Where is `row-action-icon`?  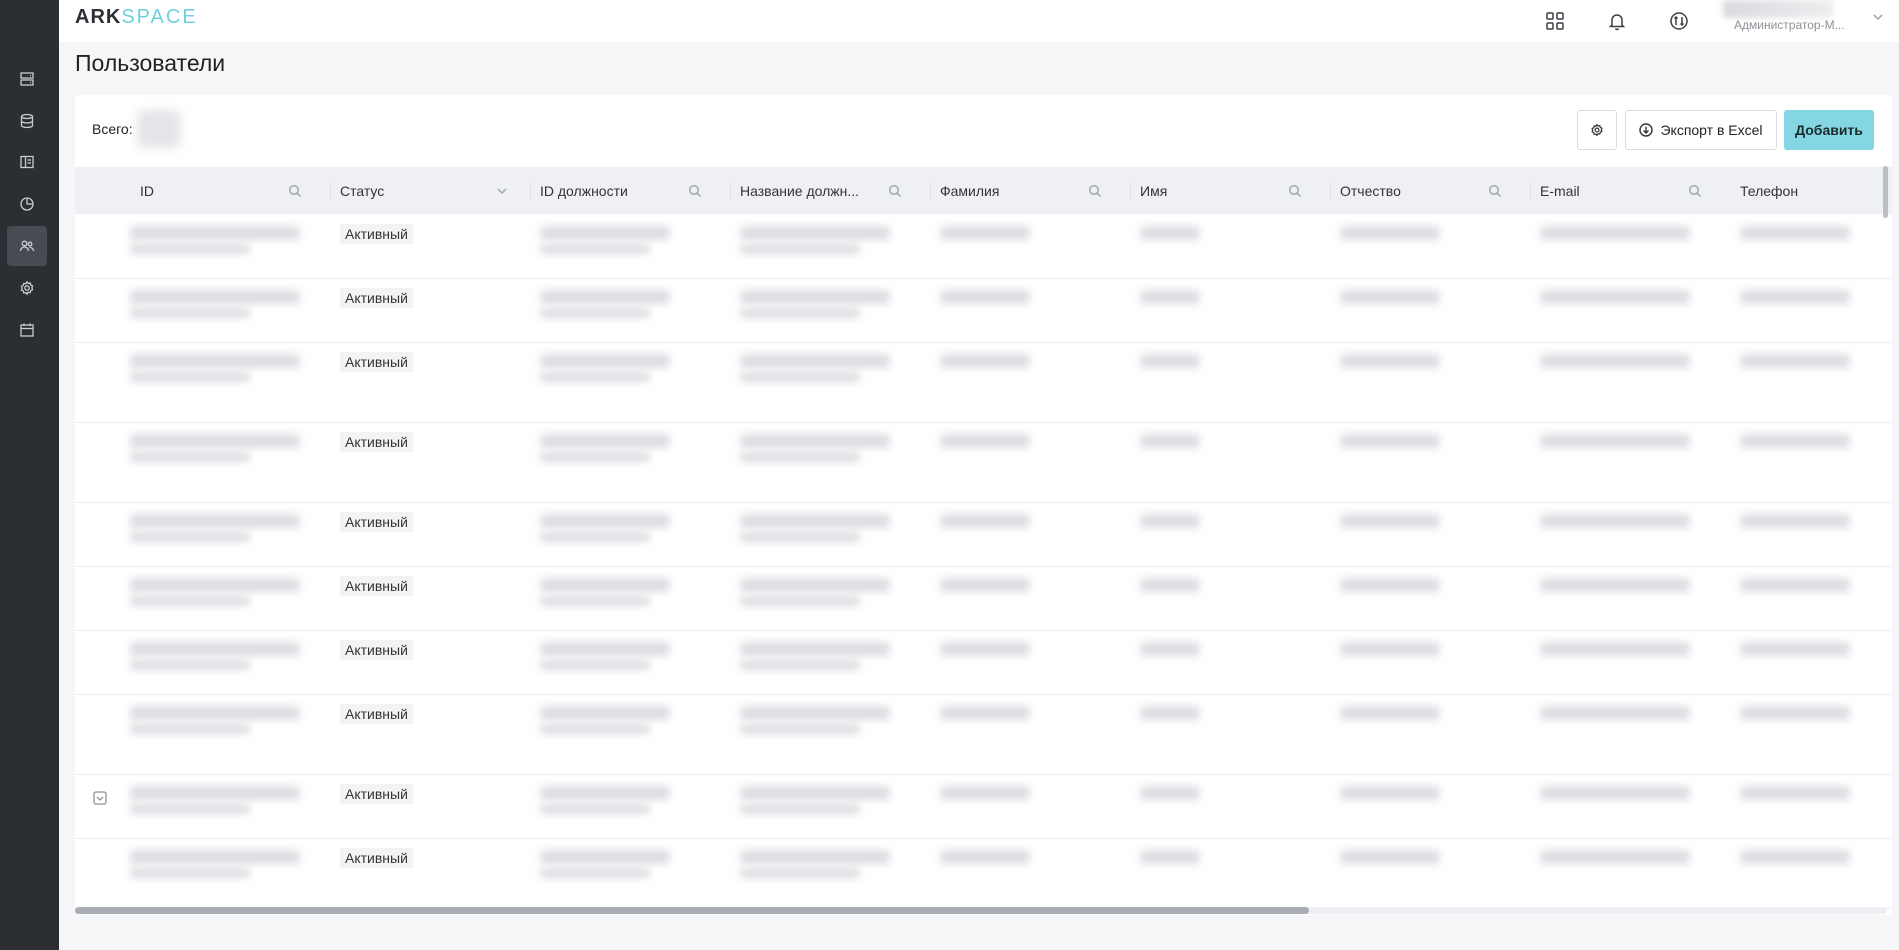 row-action-icon is located at coordinates (100, 798).